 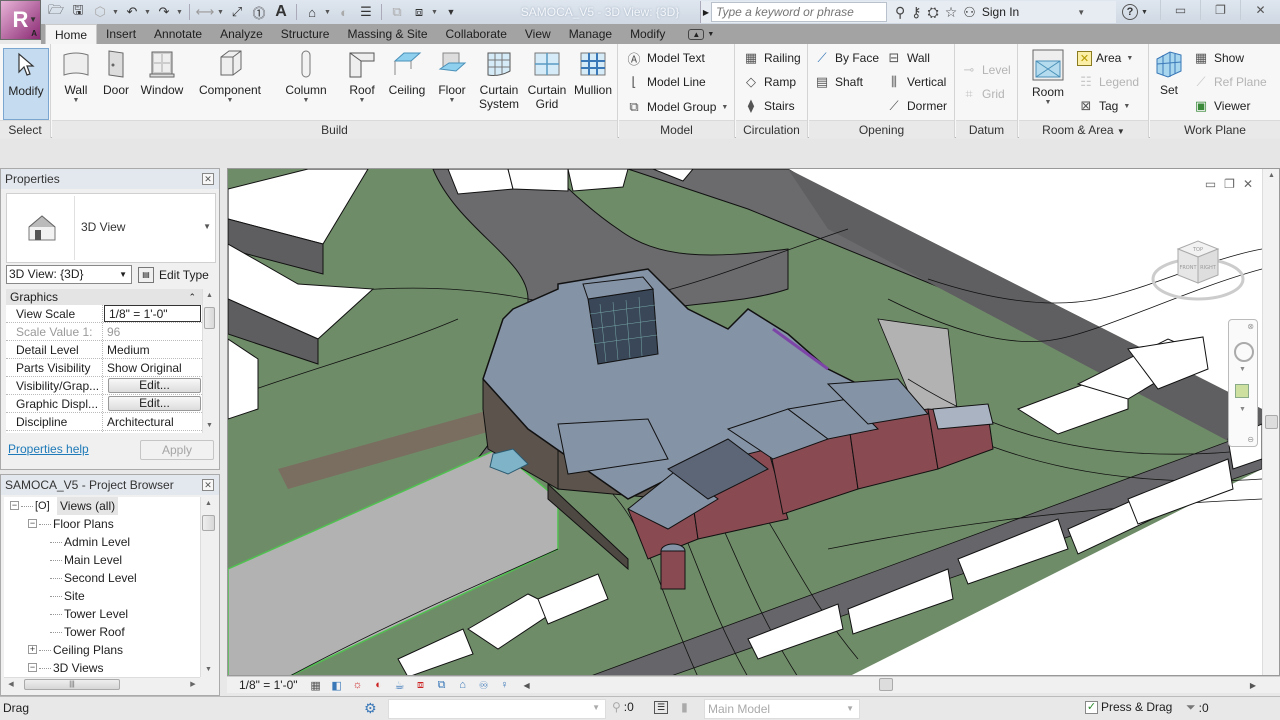 I want to click on legend-button: ☷ Legend, so click(x=1108, y=82).